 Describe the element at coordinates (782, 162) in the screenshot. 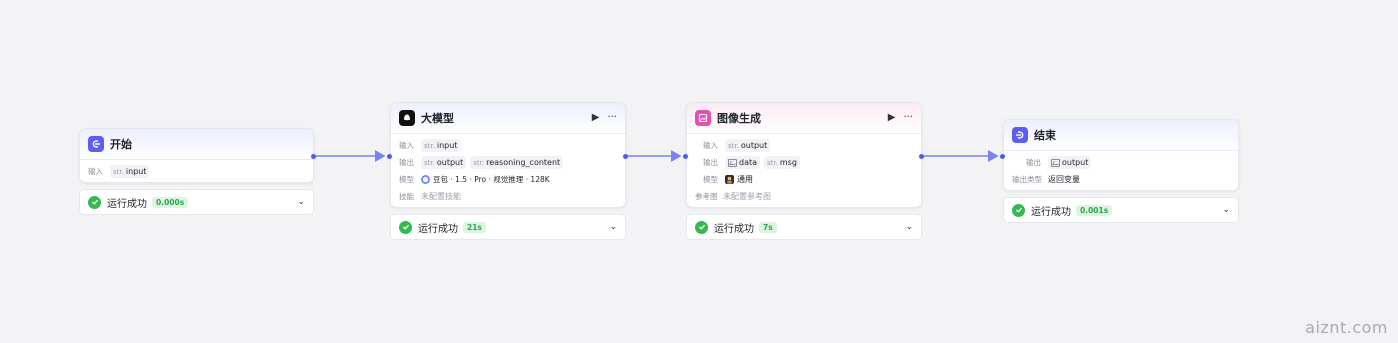

I see `output-variable-tag: str. msg` at that location.